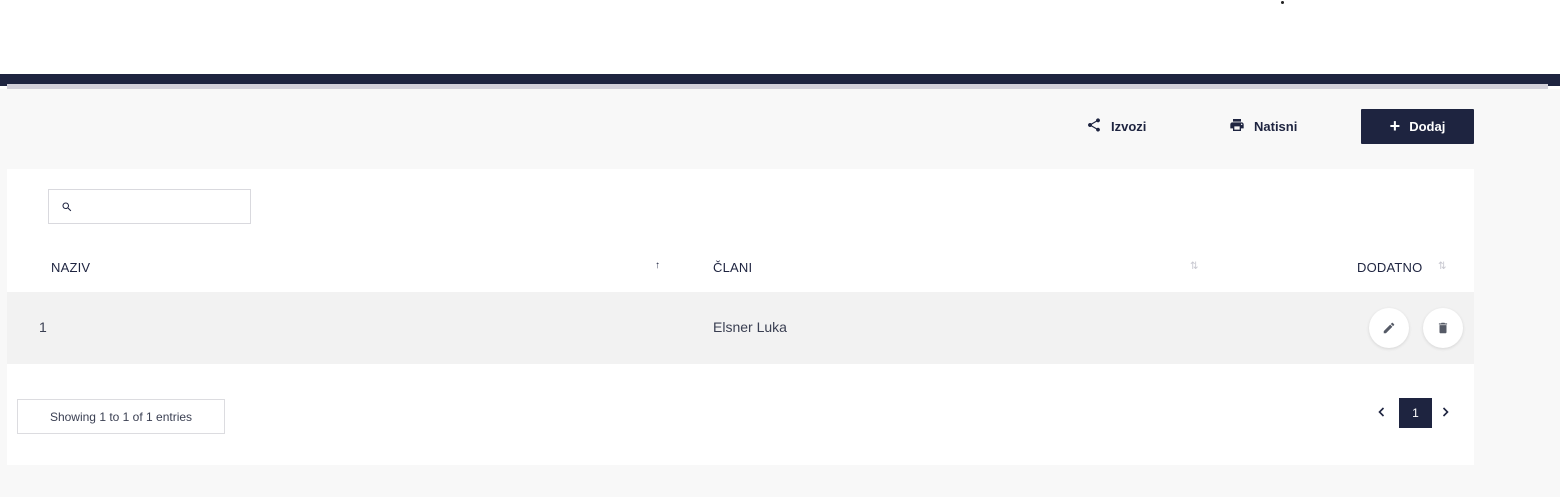  I want to click on share-icon, so click(1094, 126).